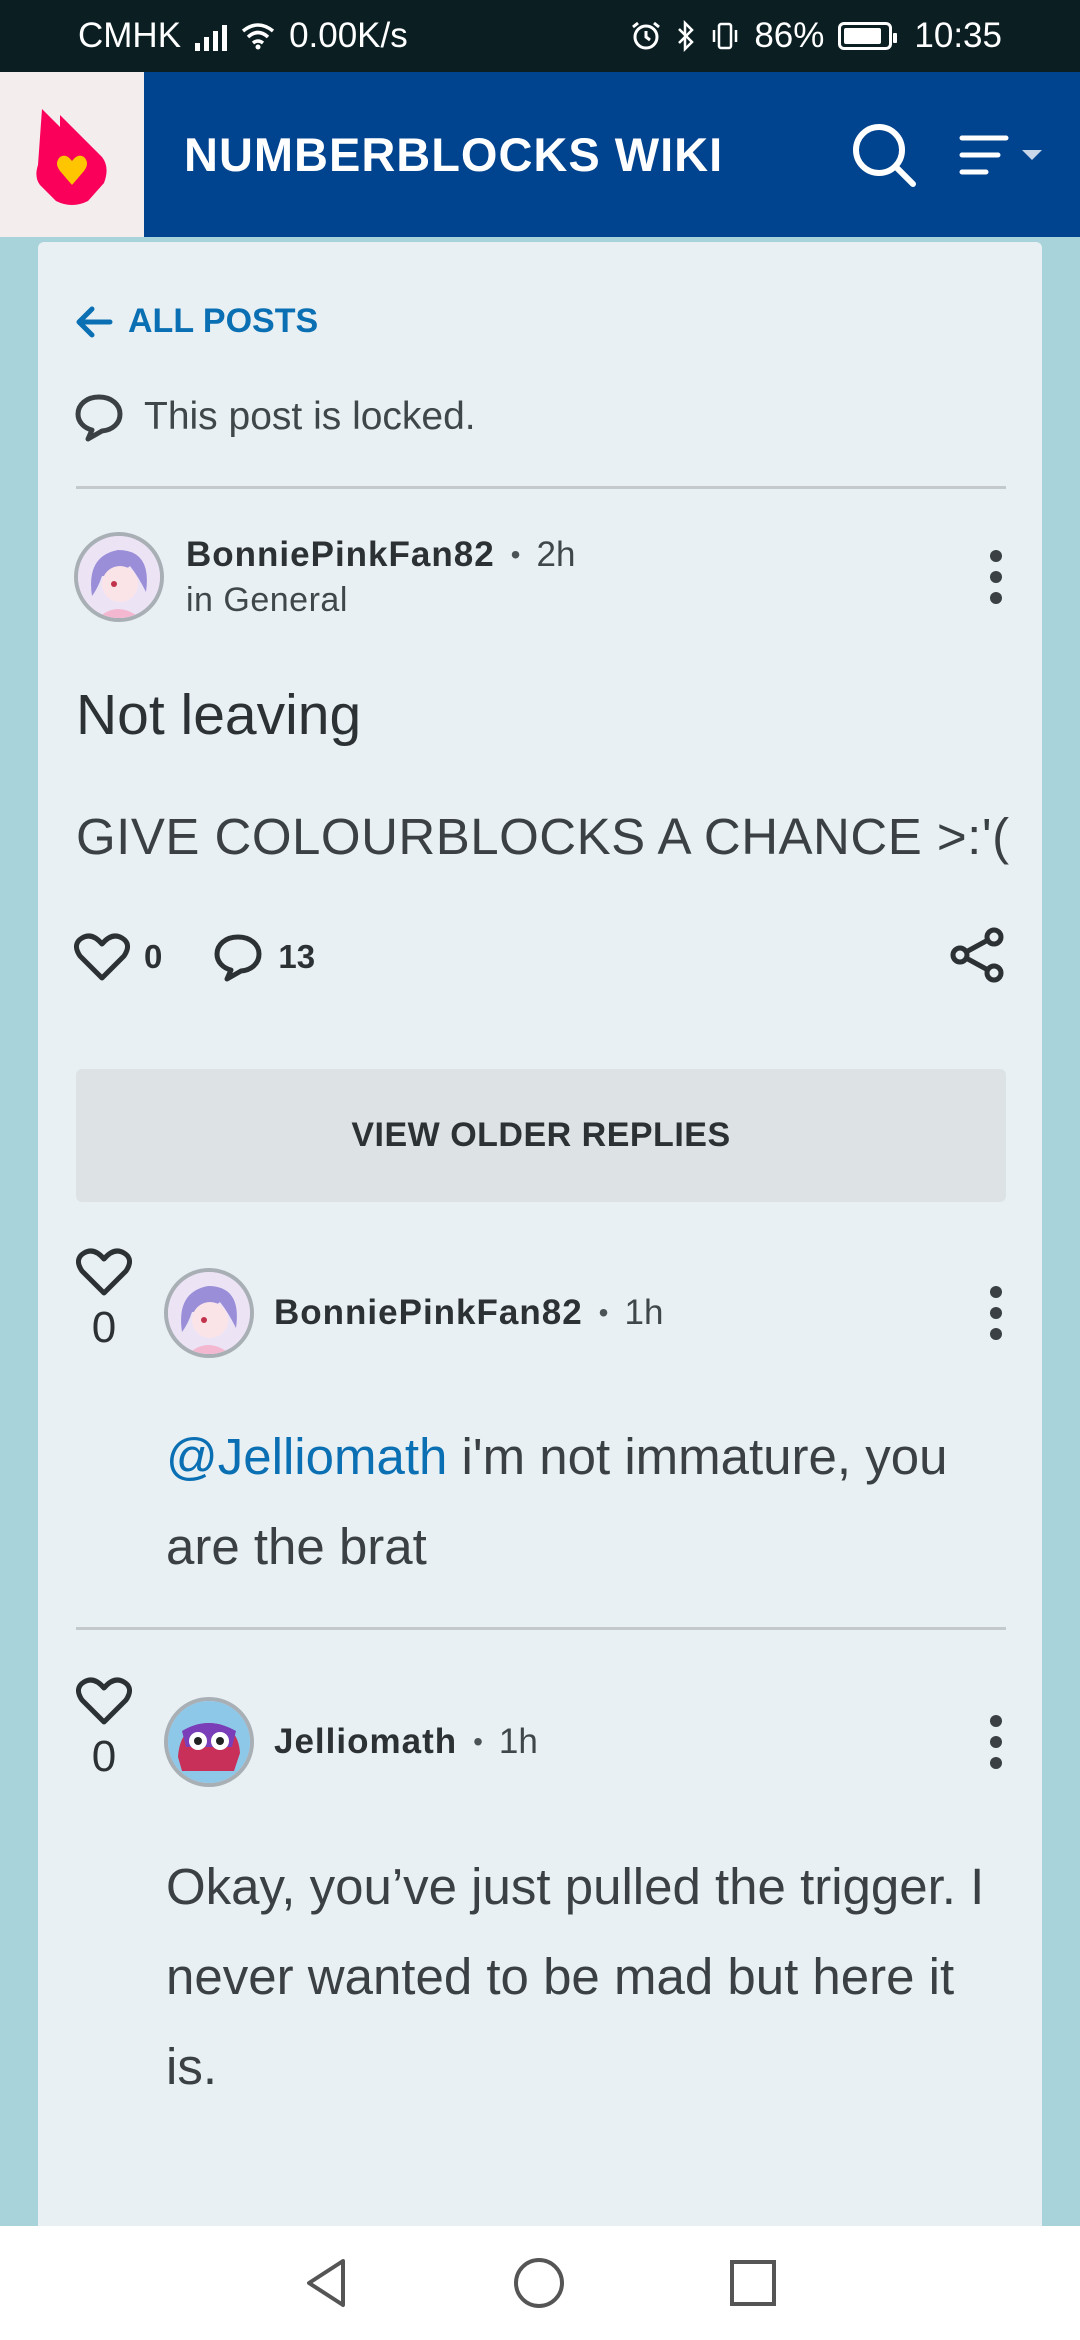  I want to click on wifi-icon, so click(258, 36).